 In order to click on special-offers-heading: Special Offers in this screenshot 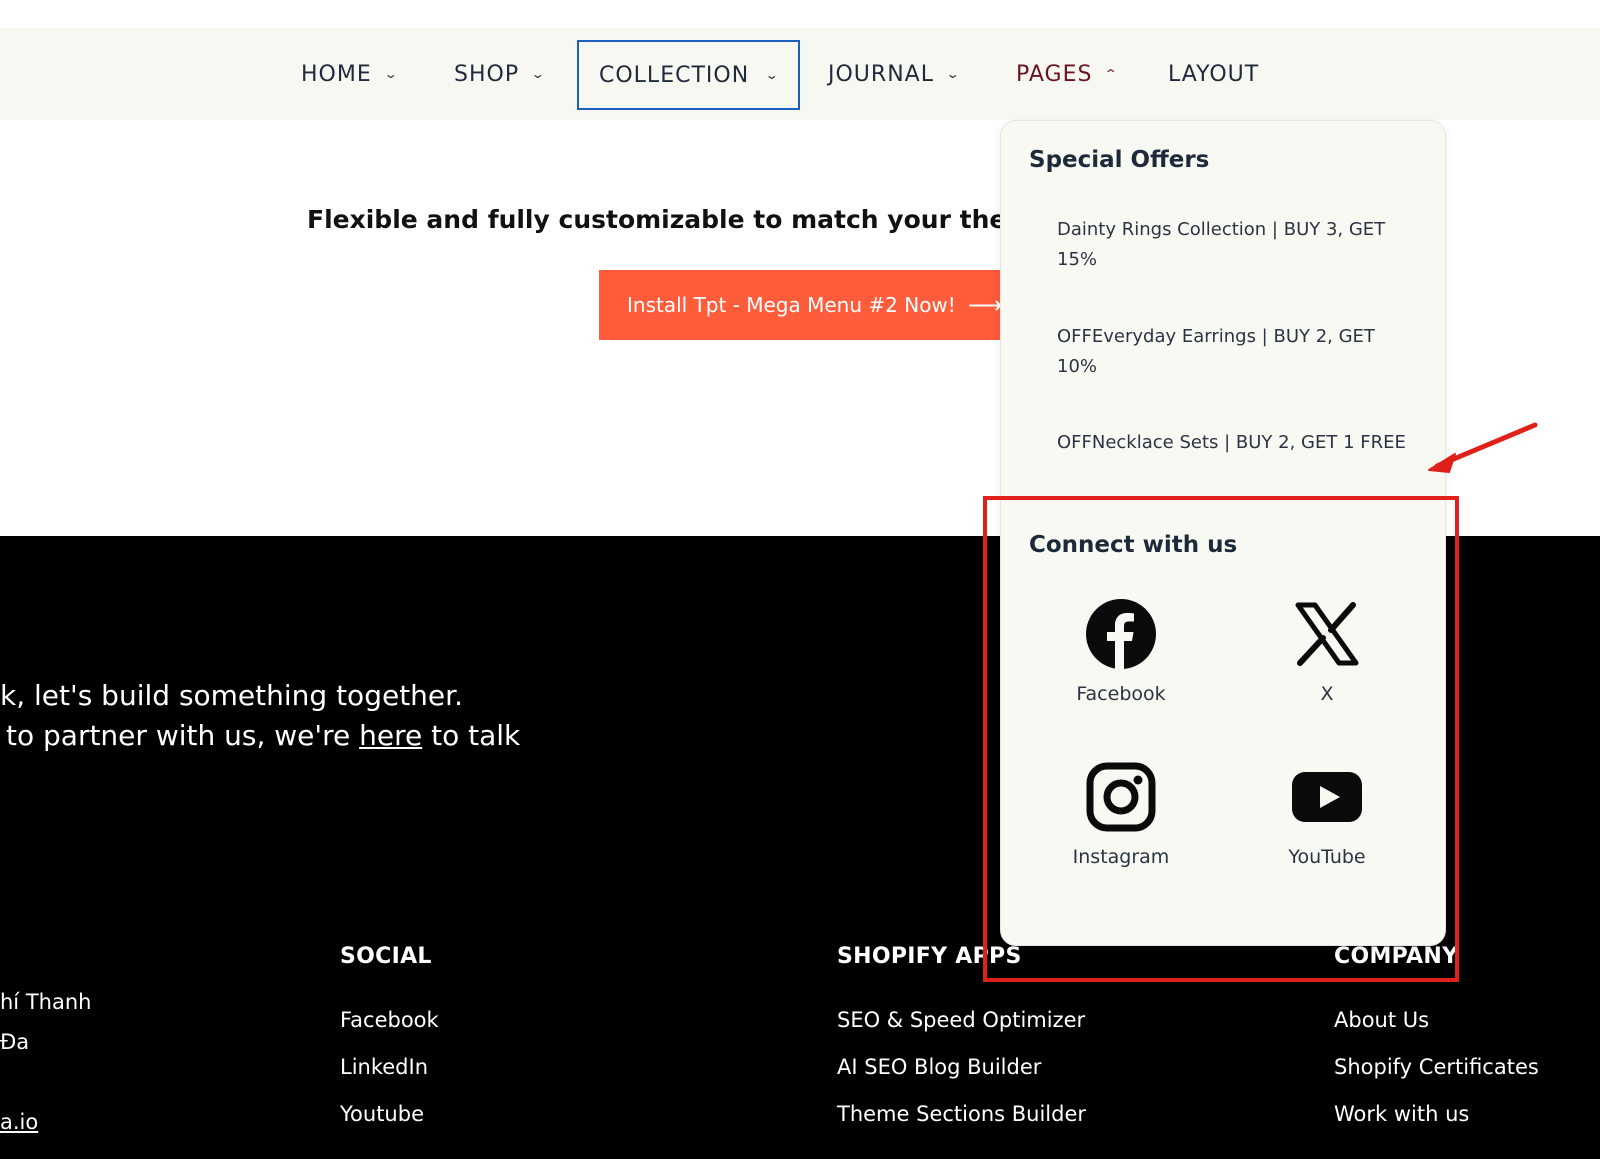, I will do `click(1119, 160)`.